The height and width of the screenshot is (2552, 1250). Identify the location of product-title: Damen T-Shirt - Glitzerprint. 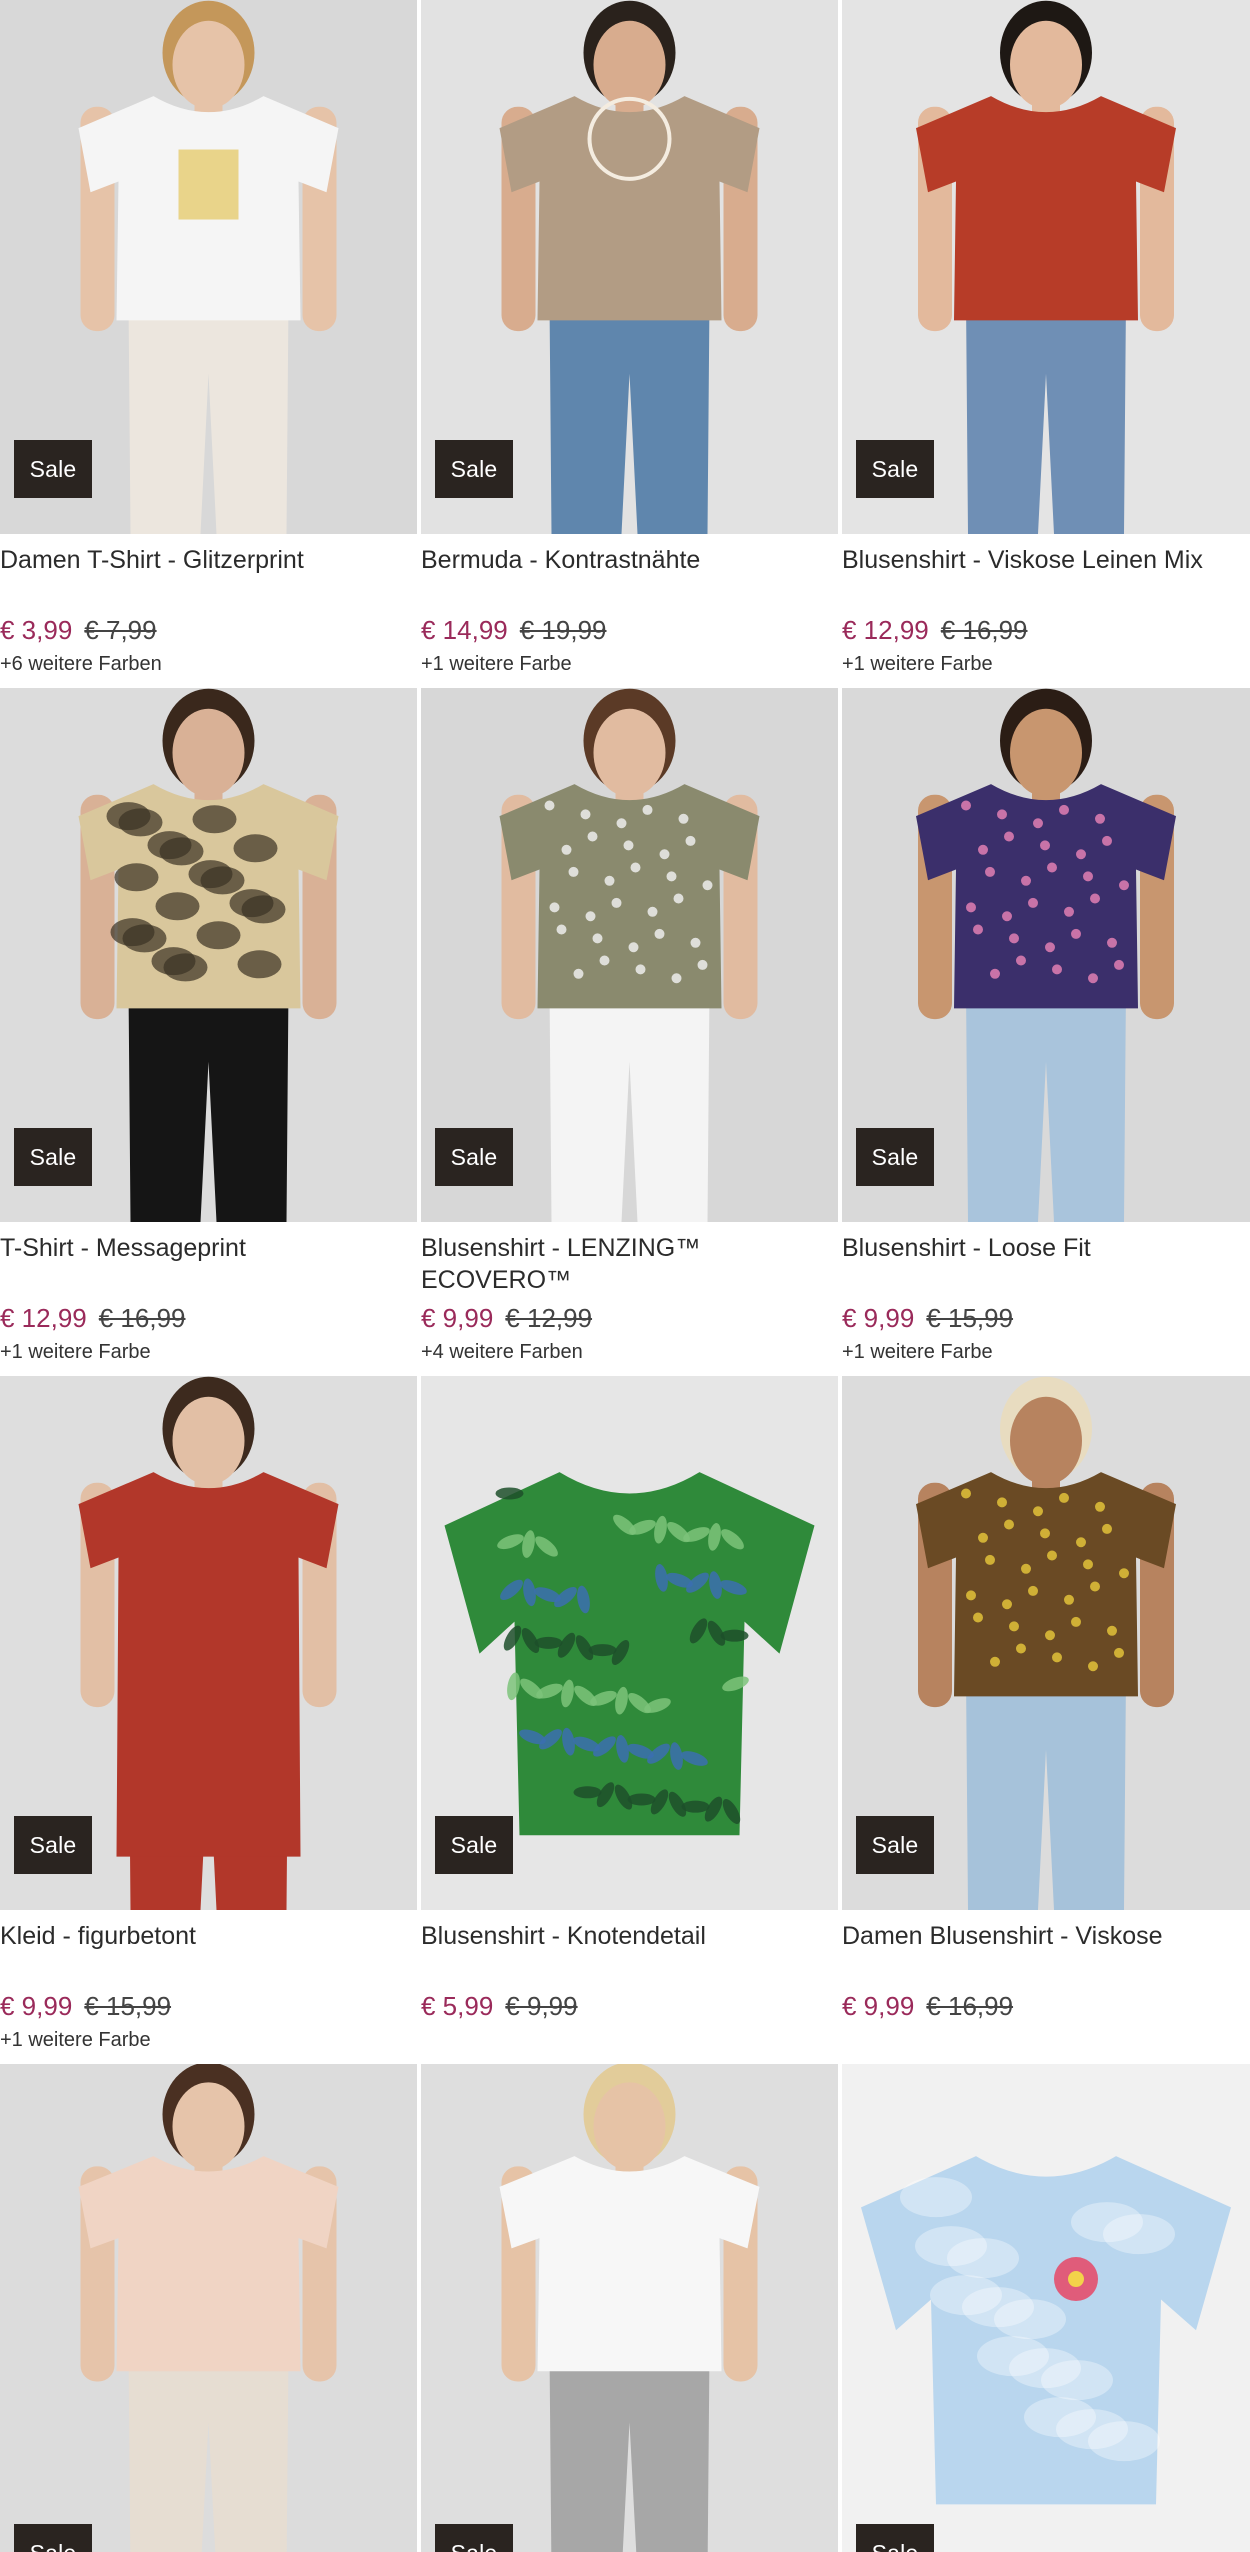
(208, 576).